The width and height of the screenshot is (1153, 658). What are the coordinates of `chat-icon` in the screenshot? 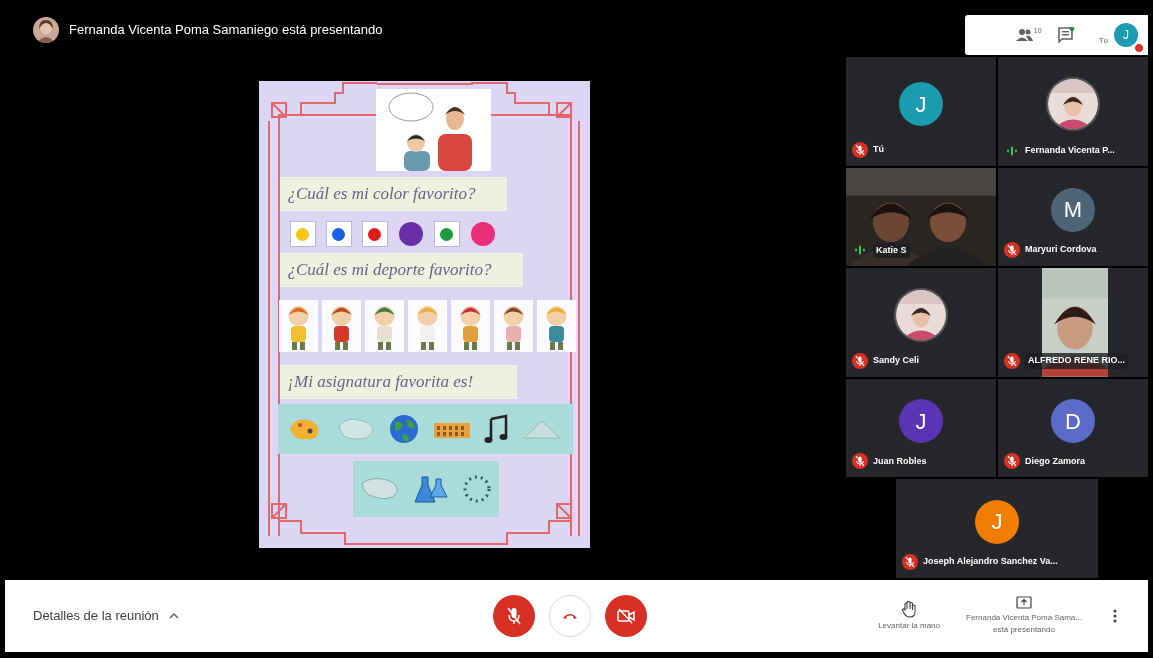 It's located at (1066, 35).